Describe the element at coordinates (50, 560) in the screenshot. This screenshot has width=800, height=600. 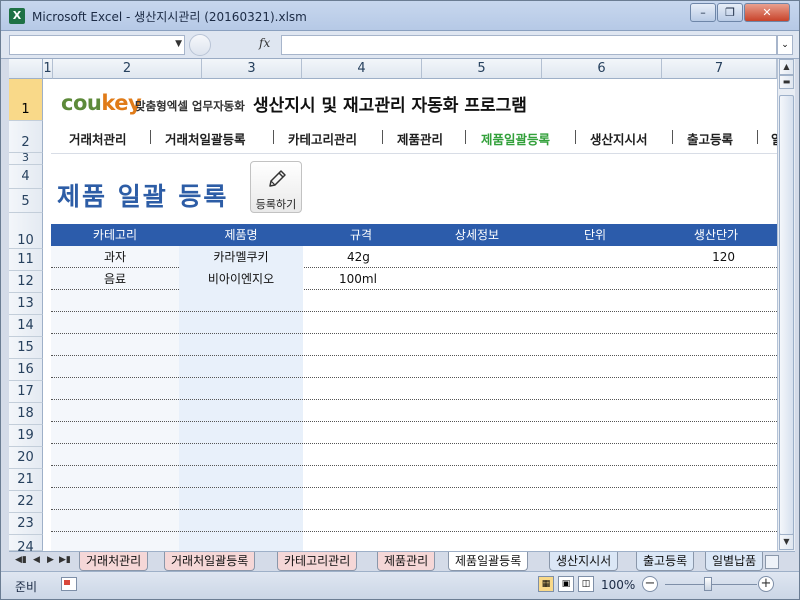
I see `next-sheet-icon: ▶` at that location.